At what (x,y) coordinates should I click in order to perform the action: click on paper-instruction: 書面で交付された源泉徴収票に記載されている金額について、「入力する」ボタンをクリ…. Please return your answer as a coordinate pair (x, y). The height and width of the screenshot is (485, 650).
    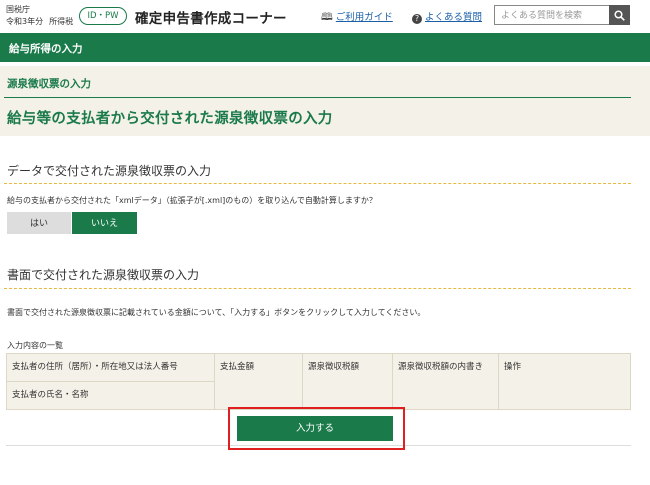
    Looking at the image, I should click on (216, 312).